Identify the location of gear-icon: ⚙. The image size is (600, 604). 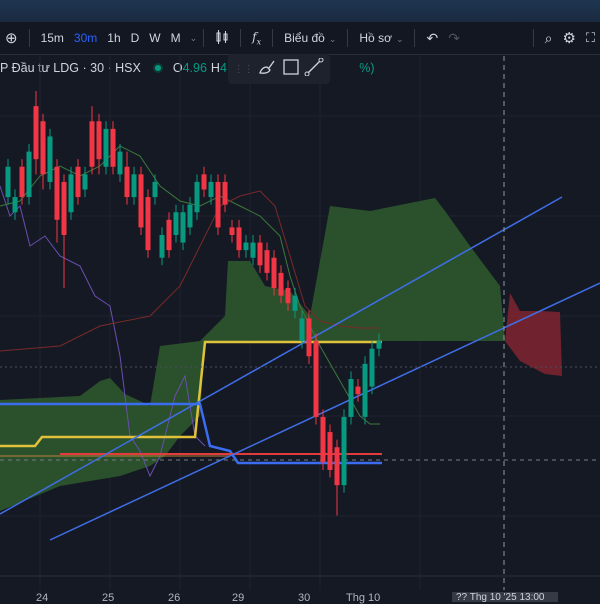
(568, 38).